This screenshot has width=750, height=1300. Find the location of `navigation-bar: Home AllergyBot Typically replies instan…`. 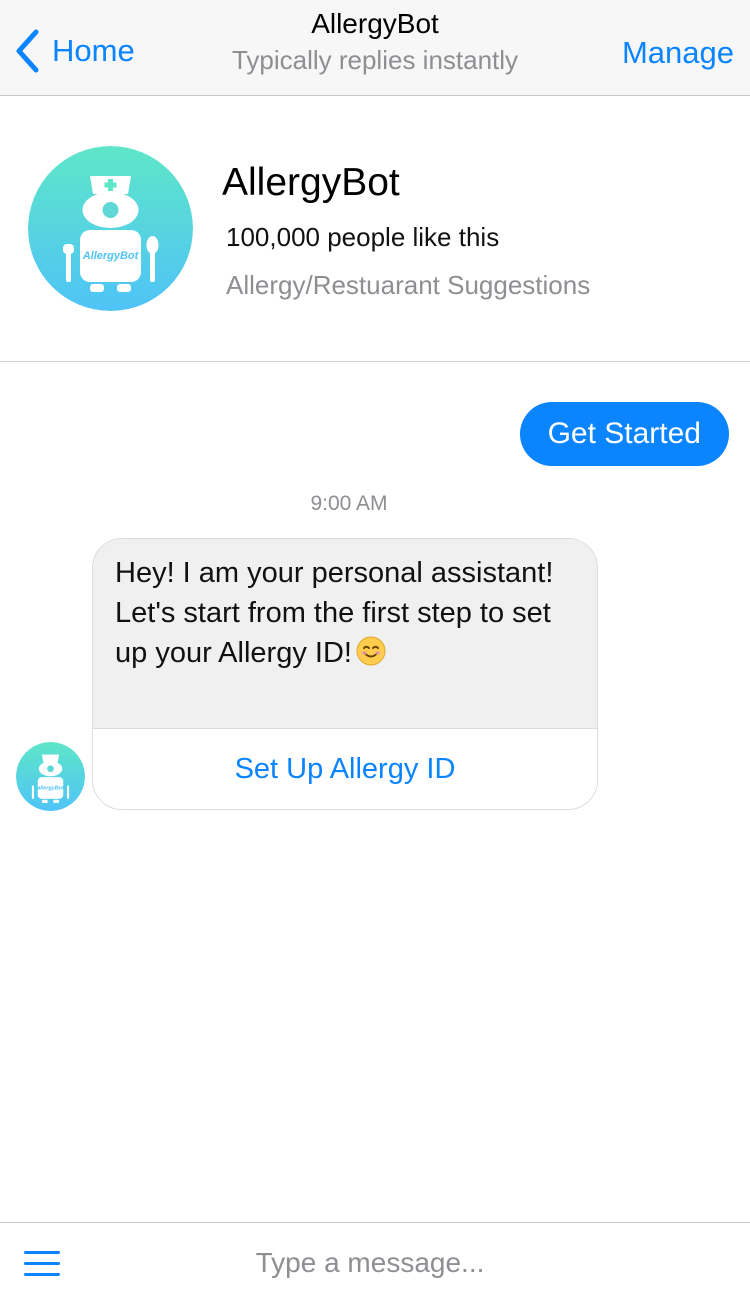

navigation-bar: Home AllergyBot Typically replies instan… is located at coordinates (375, 48).